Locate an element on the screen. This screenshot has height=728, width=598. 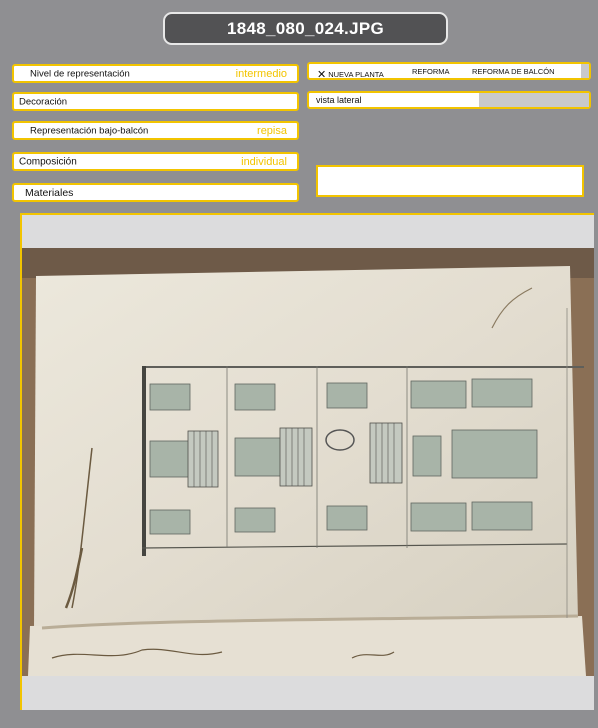
representacion-bajo-balcon-field: Representación bajo-balcón repisa is located at coordinates (155, 130).